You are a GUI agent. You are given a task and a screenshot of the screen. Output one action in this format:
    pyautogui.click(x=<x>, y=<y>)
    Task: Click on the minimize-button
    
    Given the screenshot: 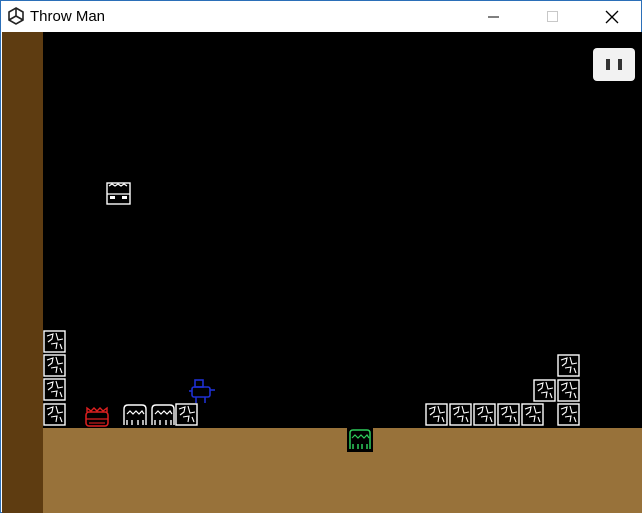 What is the action you would take?
    pyautogui.click(x=494, y=16)
    